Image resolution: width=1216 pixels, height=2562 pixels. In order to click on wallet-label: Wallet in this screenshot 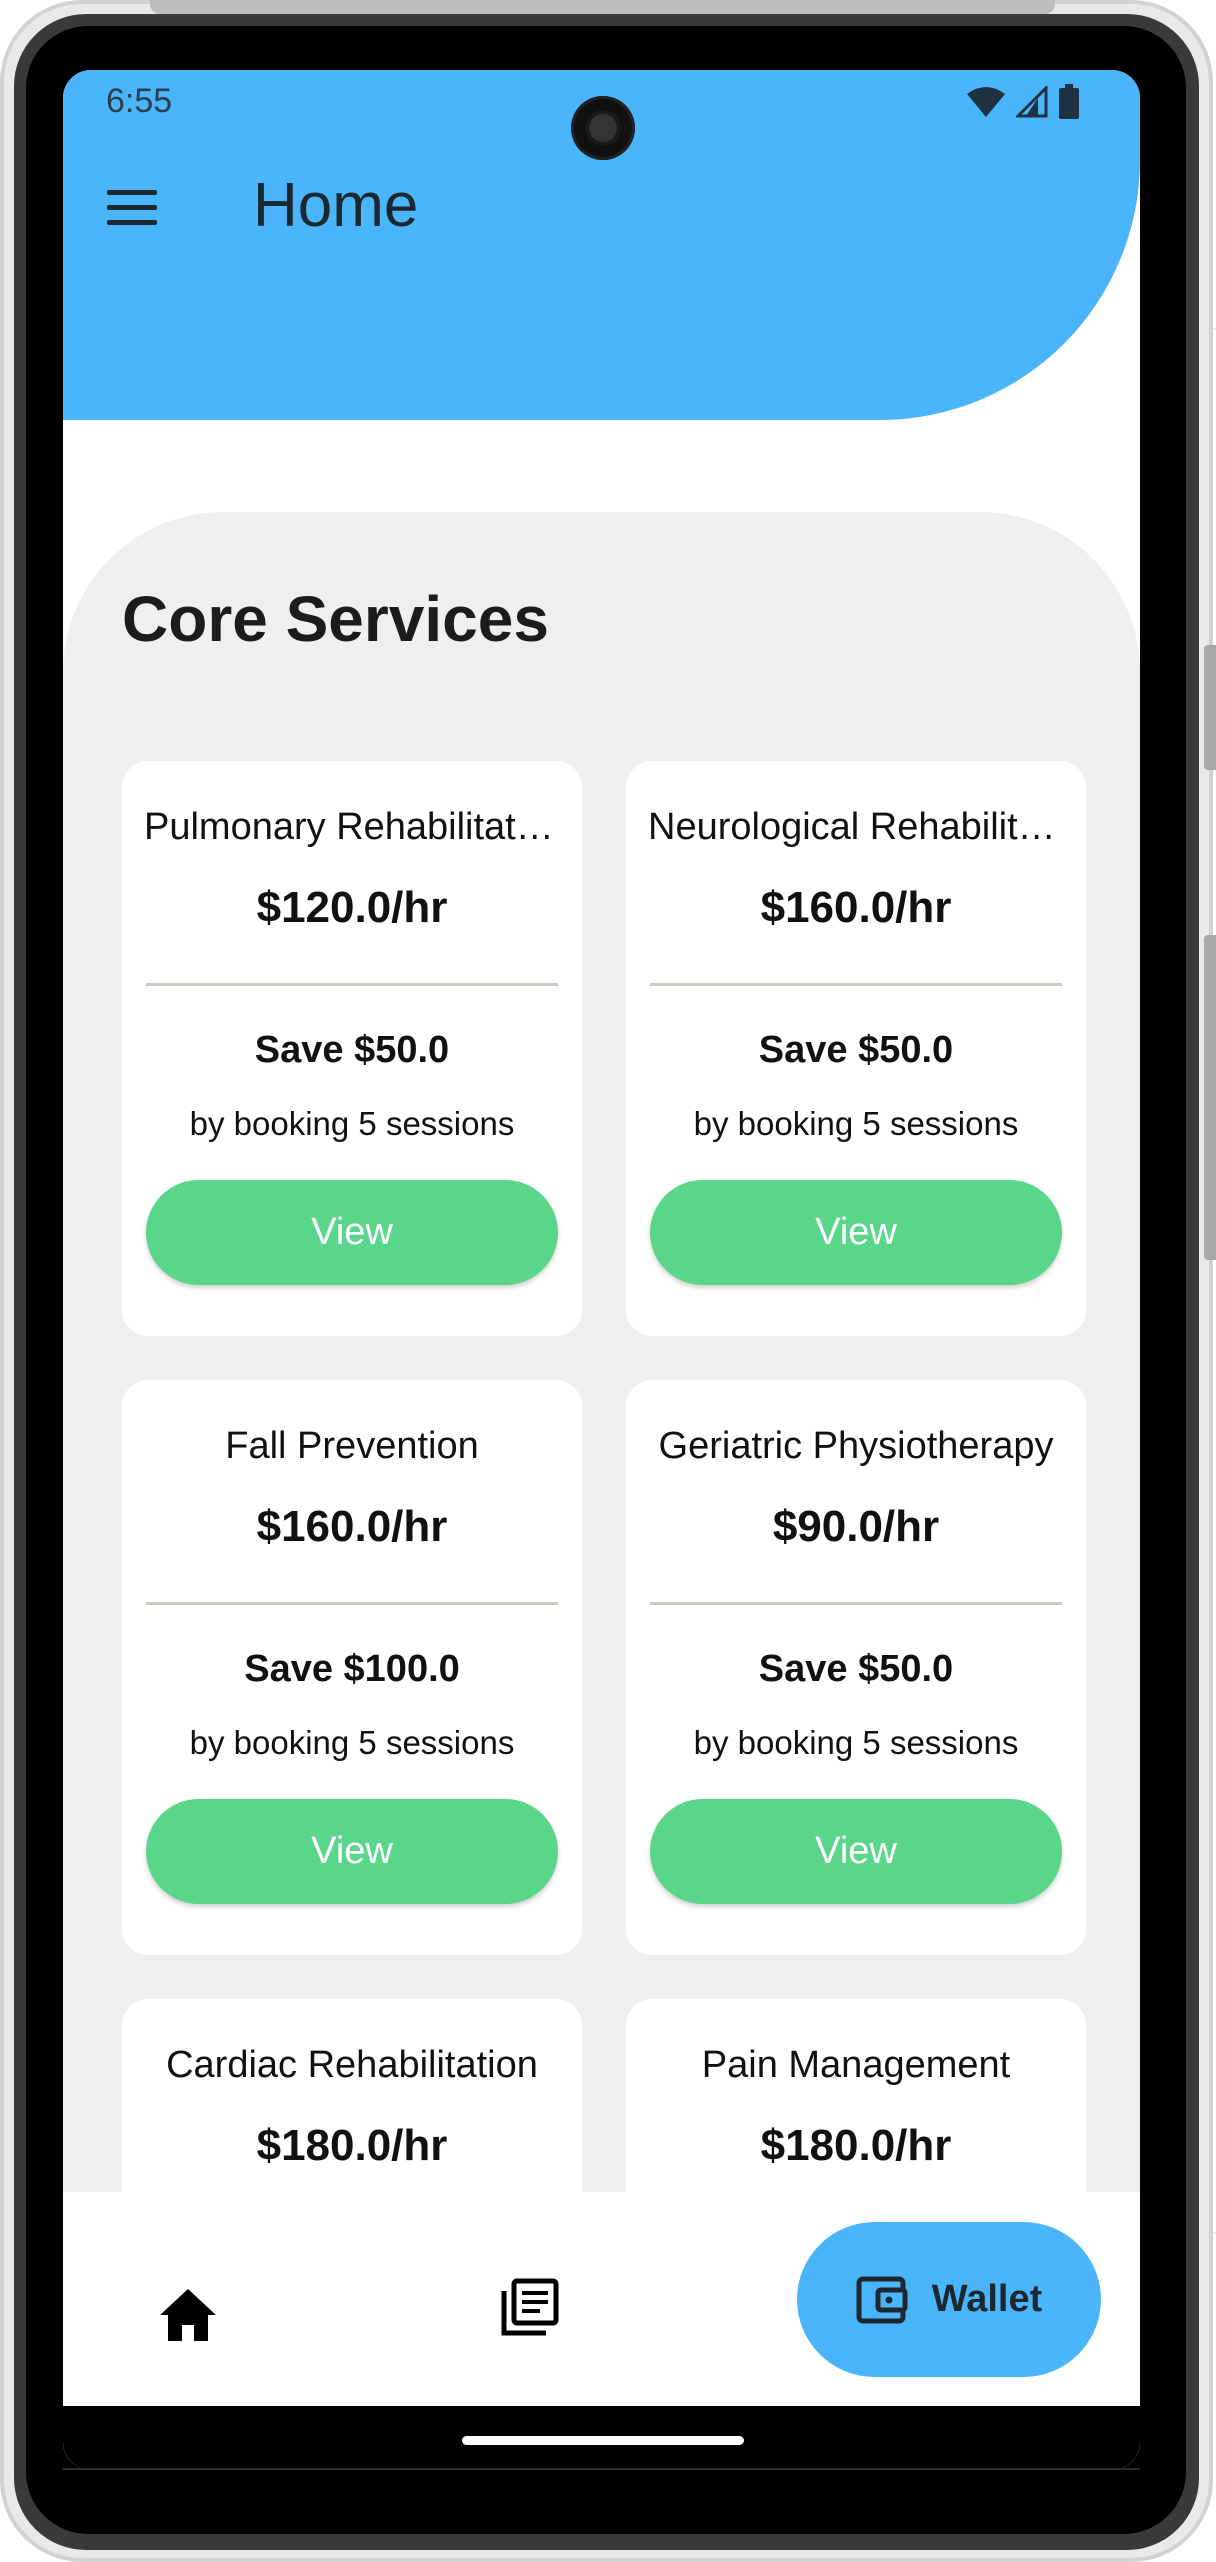, I will do `click(987, 2299)`.